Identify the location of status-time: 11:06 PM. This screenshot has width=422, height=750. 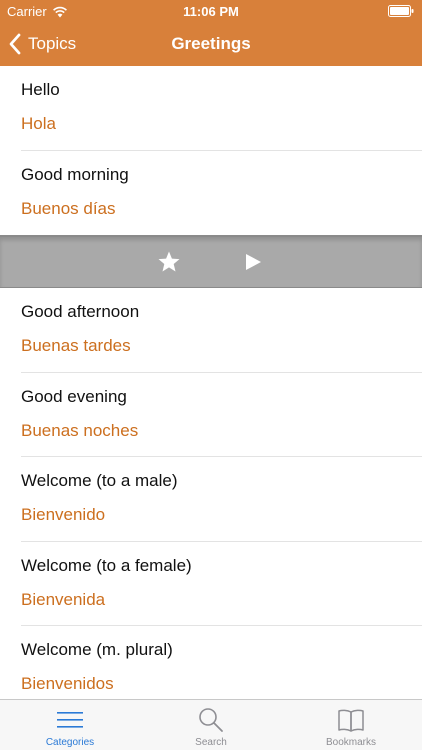
(211, 11).